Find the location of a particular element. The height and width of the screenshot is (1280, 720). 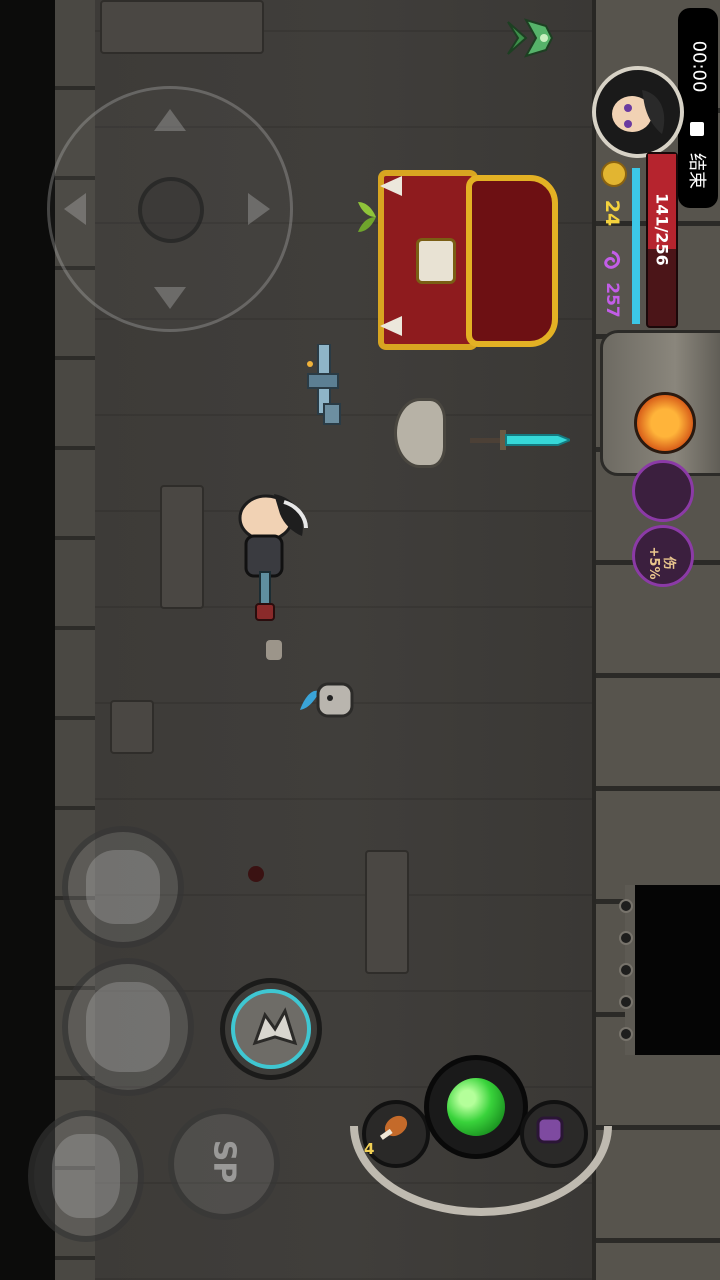

food-count: 4 is located at coordinates (369, 1149).